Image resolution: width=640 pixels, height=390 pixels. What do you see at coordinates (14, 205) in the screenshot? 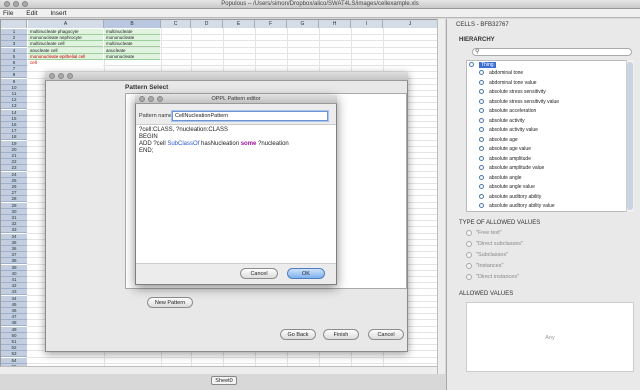
I see `row-header: 29` at bounding box center [14, 205].